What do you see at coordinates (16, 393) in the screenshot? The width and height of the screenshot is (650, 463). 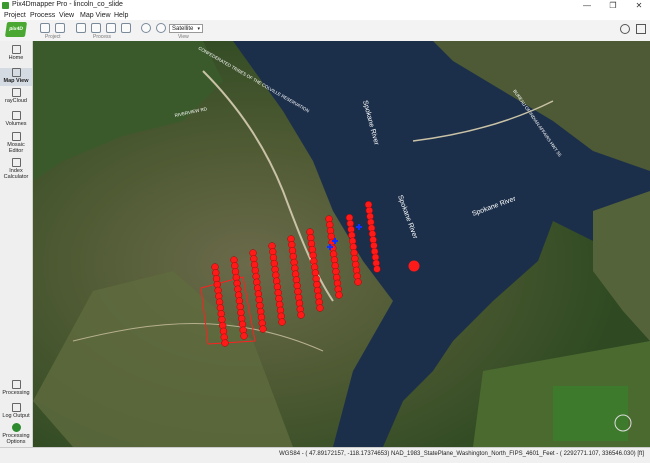 I see `sidebar-item-label: Processing` at bounding box center [16, 393].